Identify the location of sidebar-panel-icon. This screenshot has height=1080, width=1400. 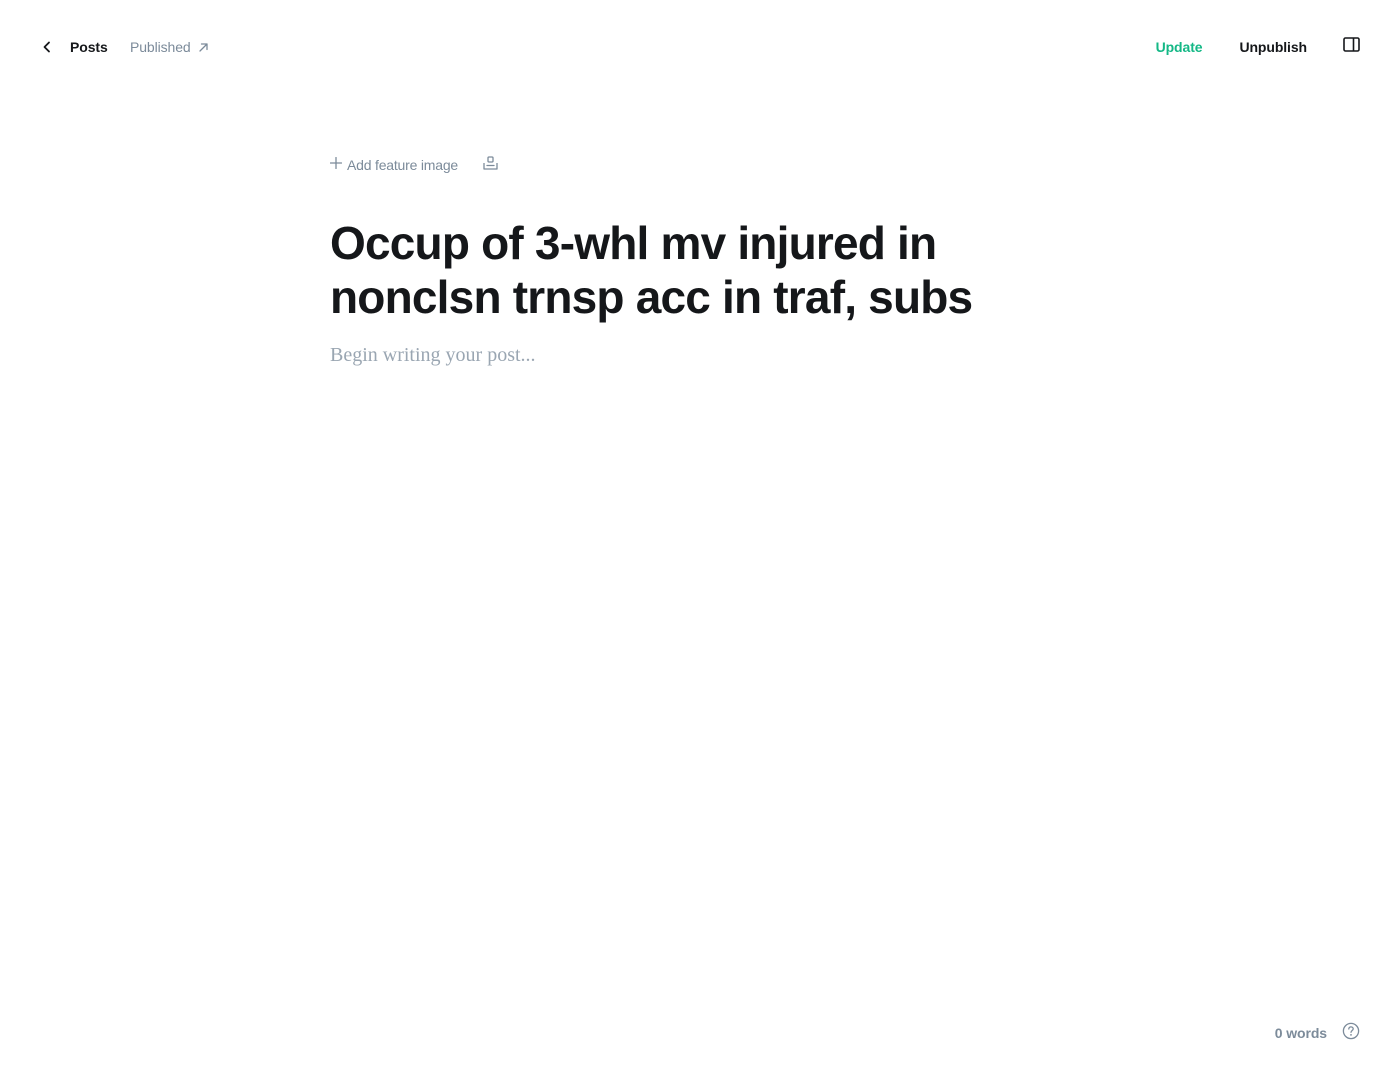
(1351, 47).